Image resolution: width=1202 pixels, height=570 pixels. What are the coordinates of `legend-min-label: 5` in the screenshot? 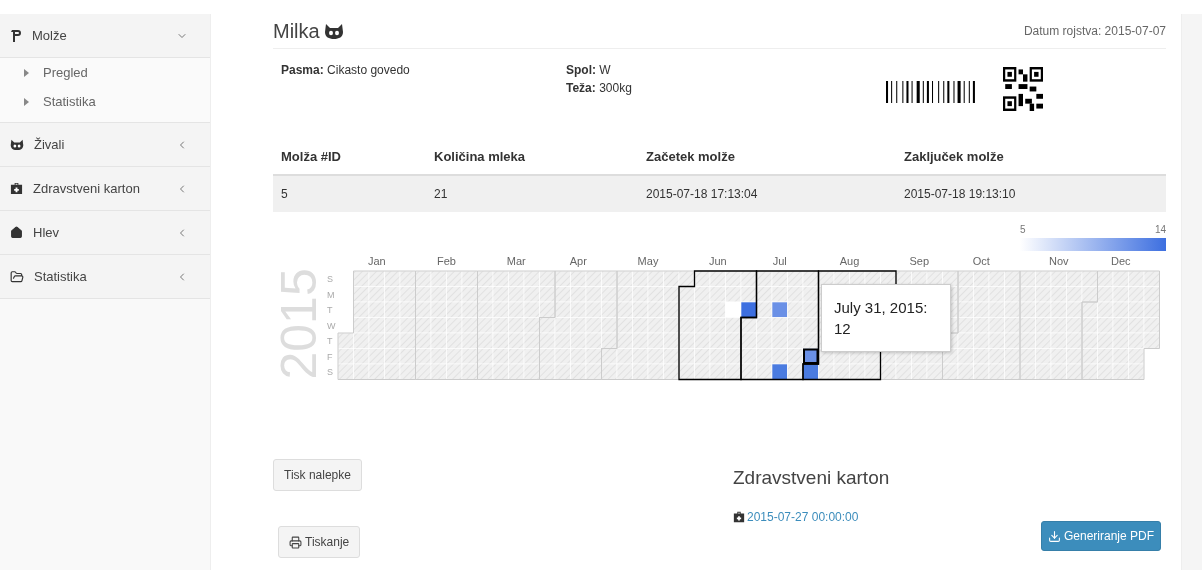 It's located at (1023, 229).